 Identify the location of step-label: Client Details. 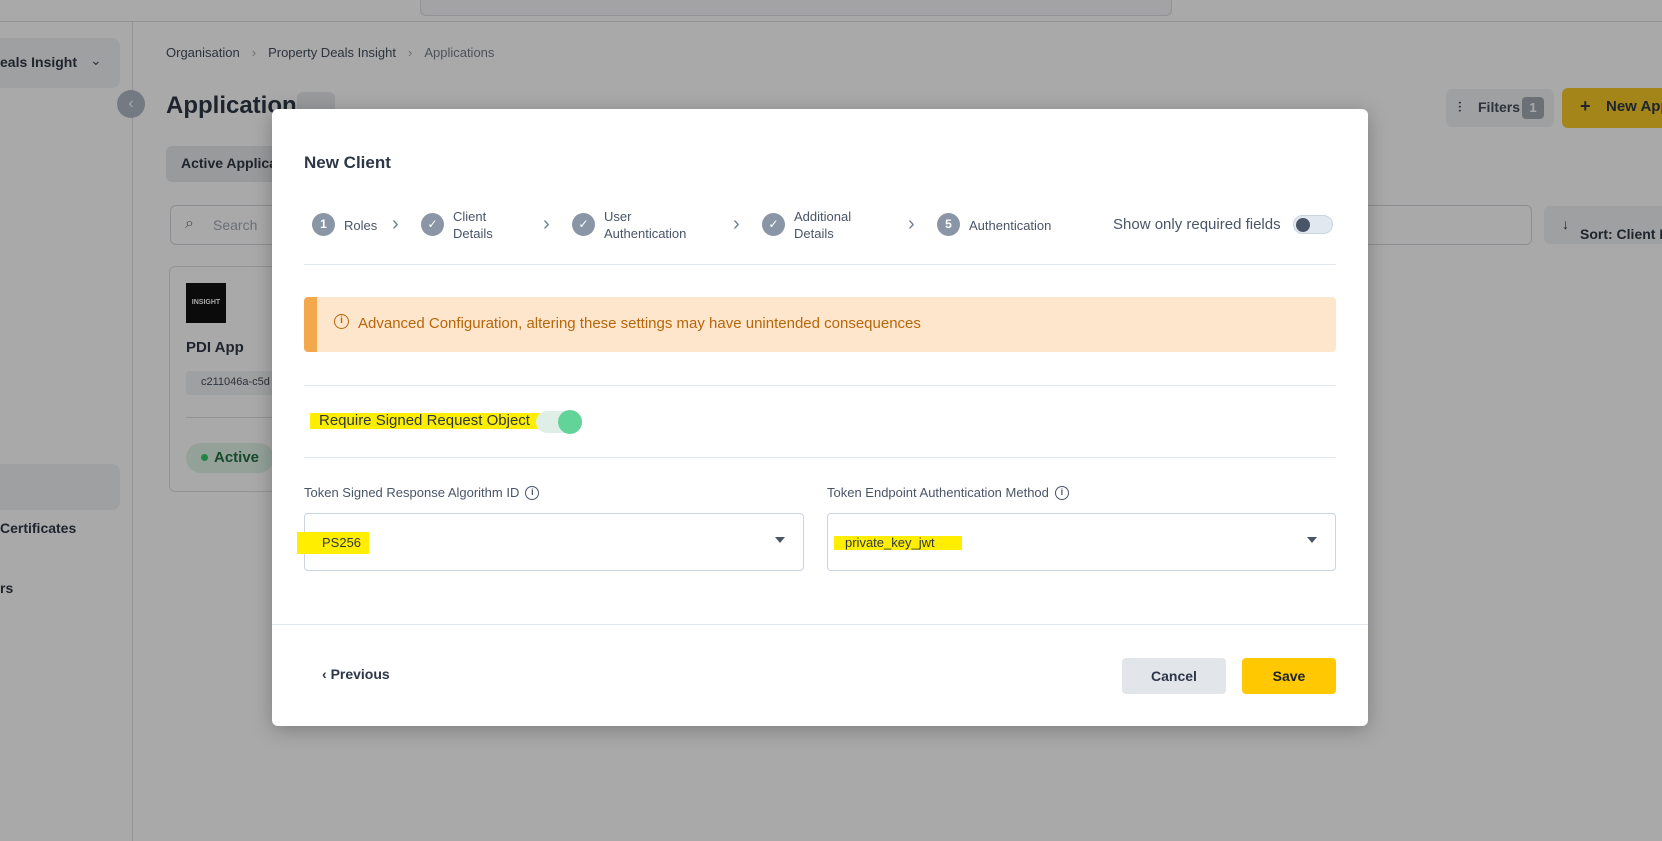
(473, 225).